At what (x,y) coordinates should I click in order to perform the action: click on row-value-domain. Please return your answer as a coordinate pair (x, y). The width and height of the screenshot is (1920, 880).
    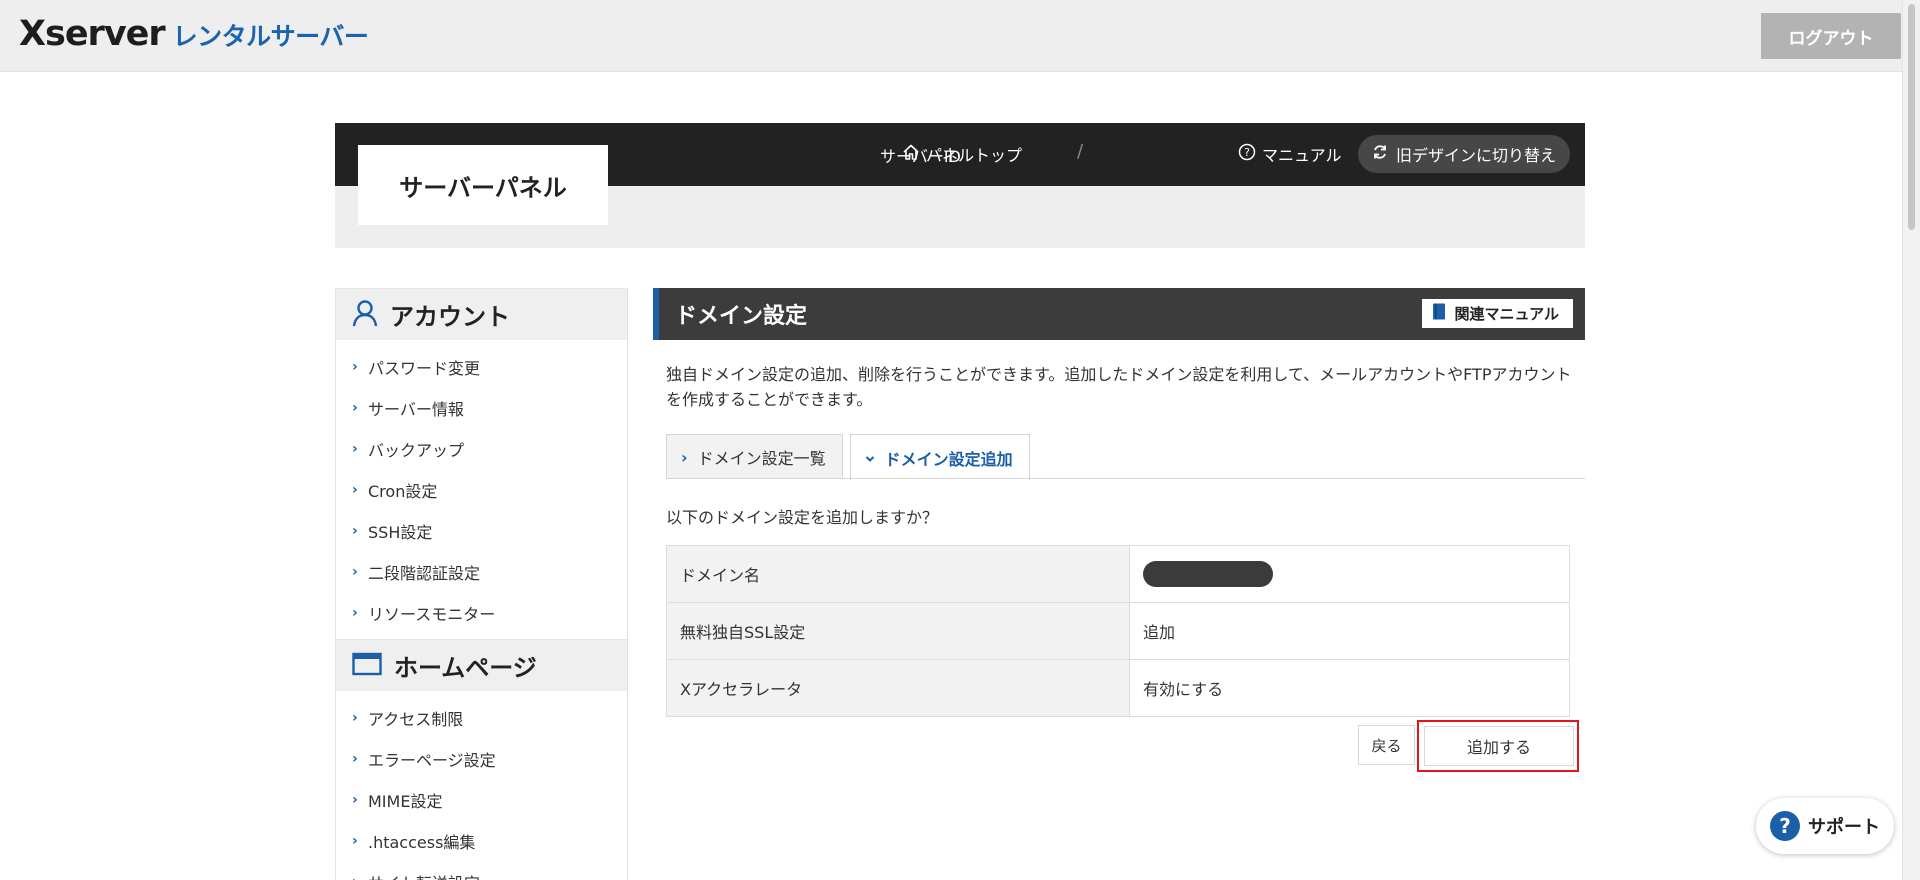
    Looking at the image, I should click on (1349, 574).